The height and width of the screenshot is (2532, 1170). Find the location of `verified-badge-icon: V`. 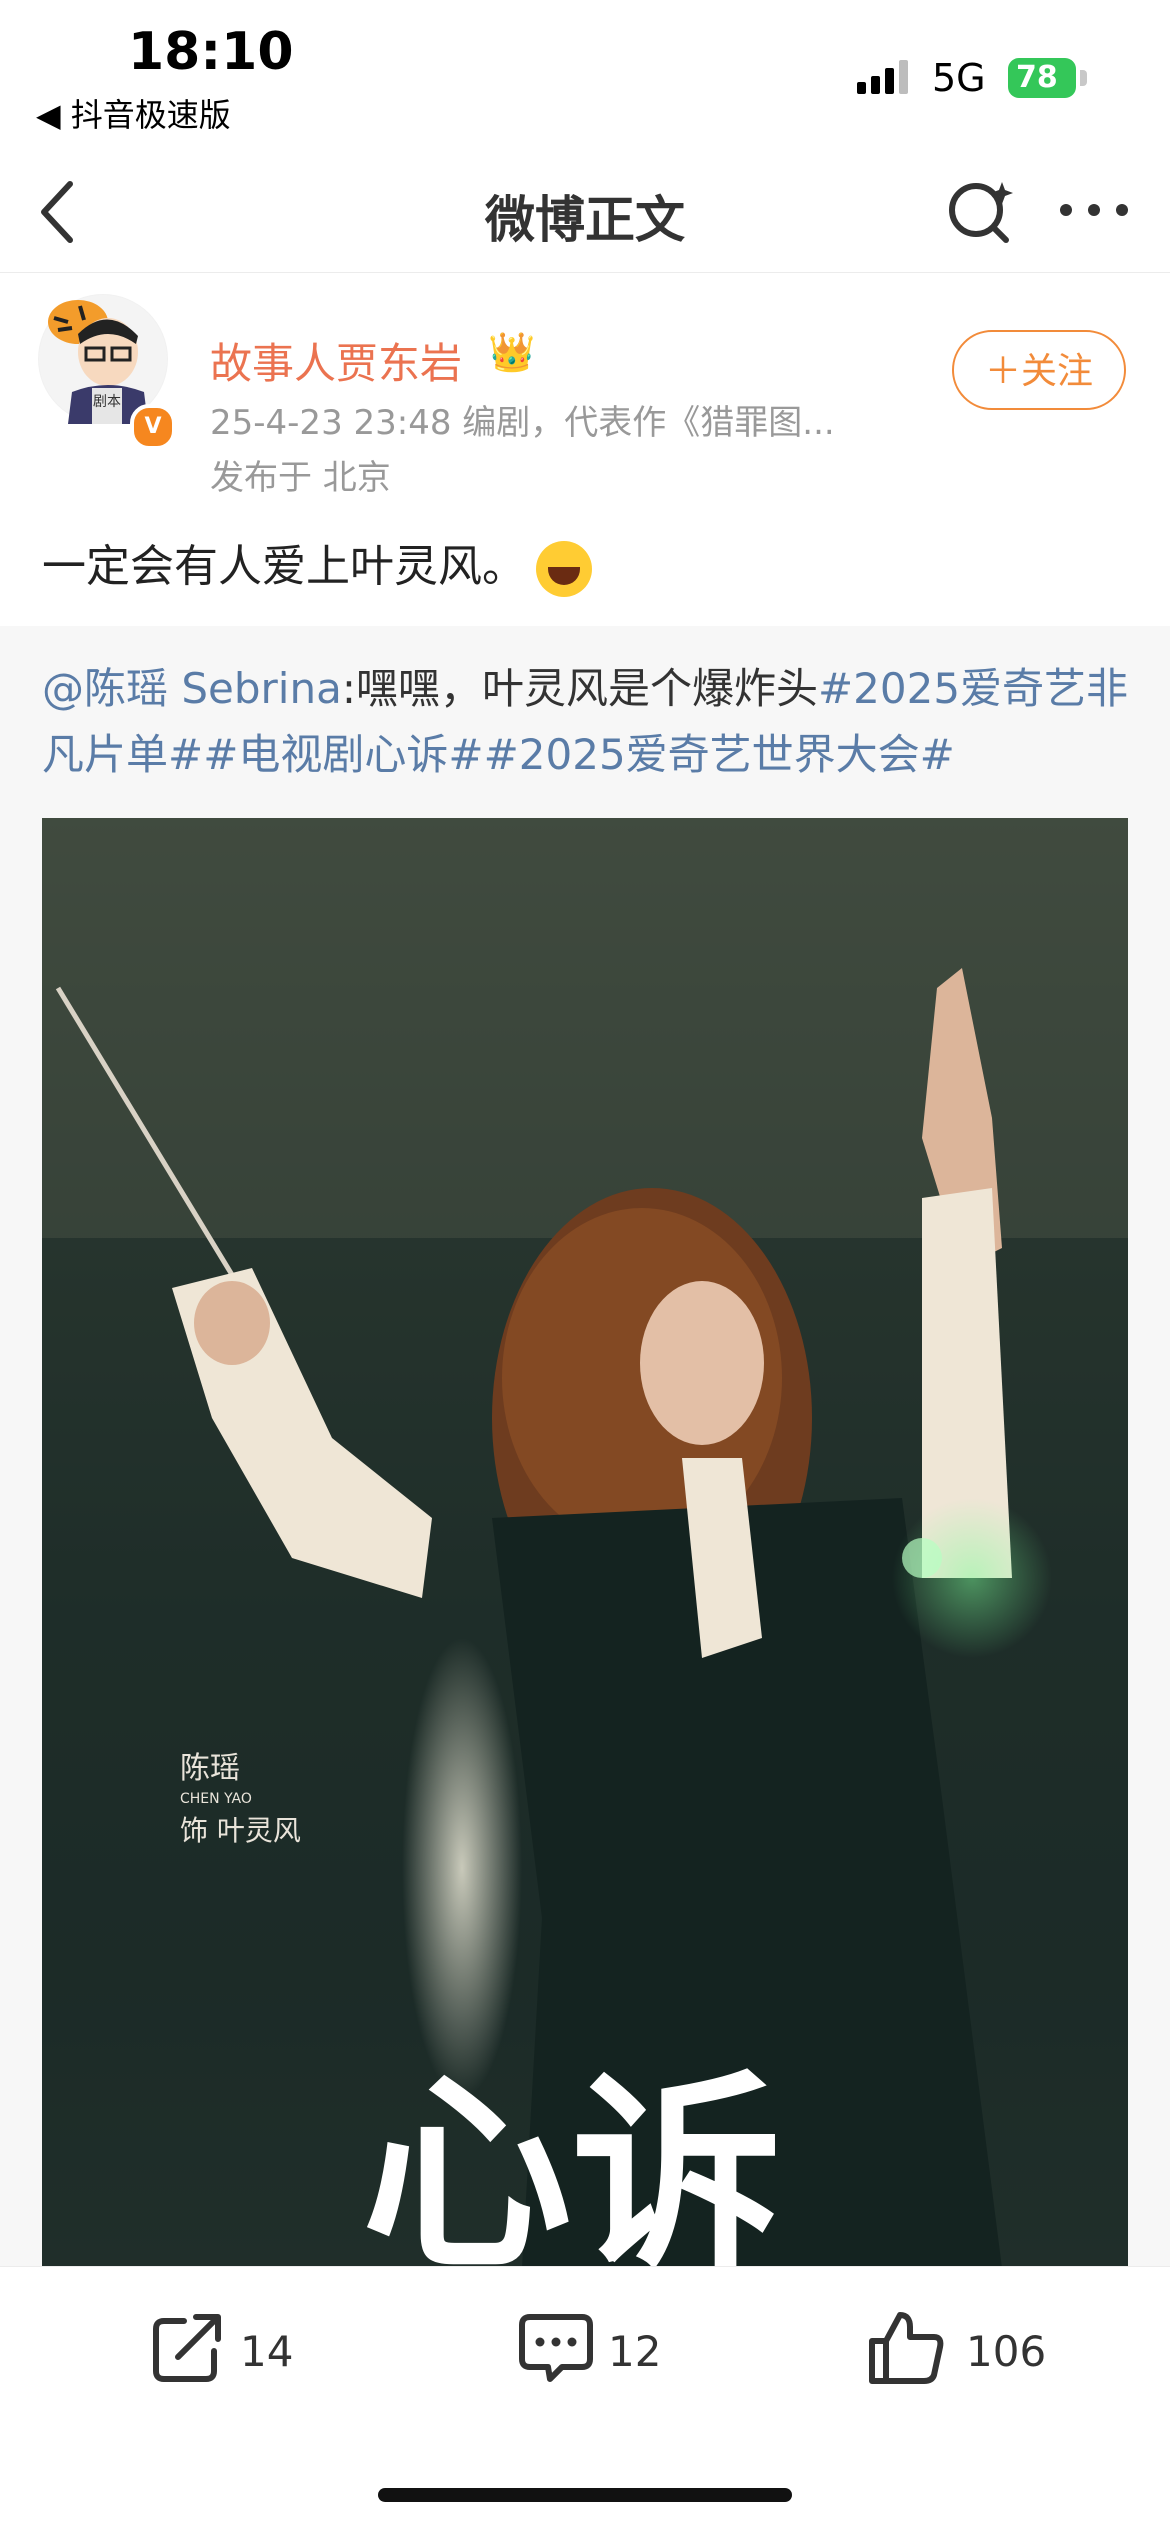

verified-badge-icon: V is located at coordinates (153, 427).